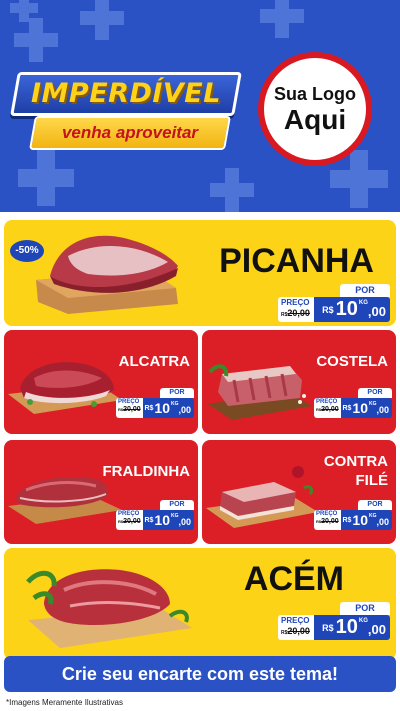  What do you see at coordinates (293, 579) in the screenshot?
I see `product-name: ACÉM` at bounding box center [293, 579].